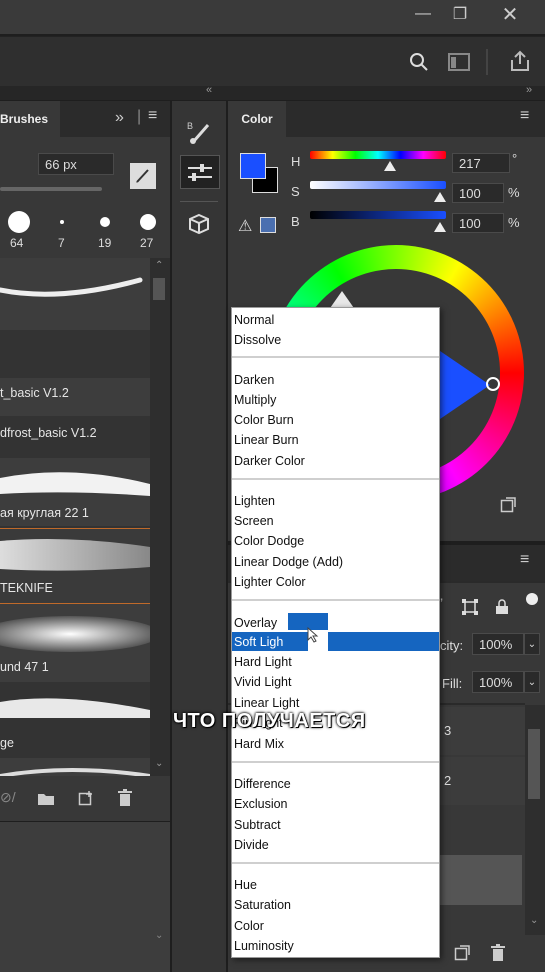  Describe the element at coordinates (493, 384) in the screenshot. I see `hue-ring-handle` at that location.